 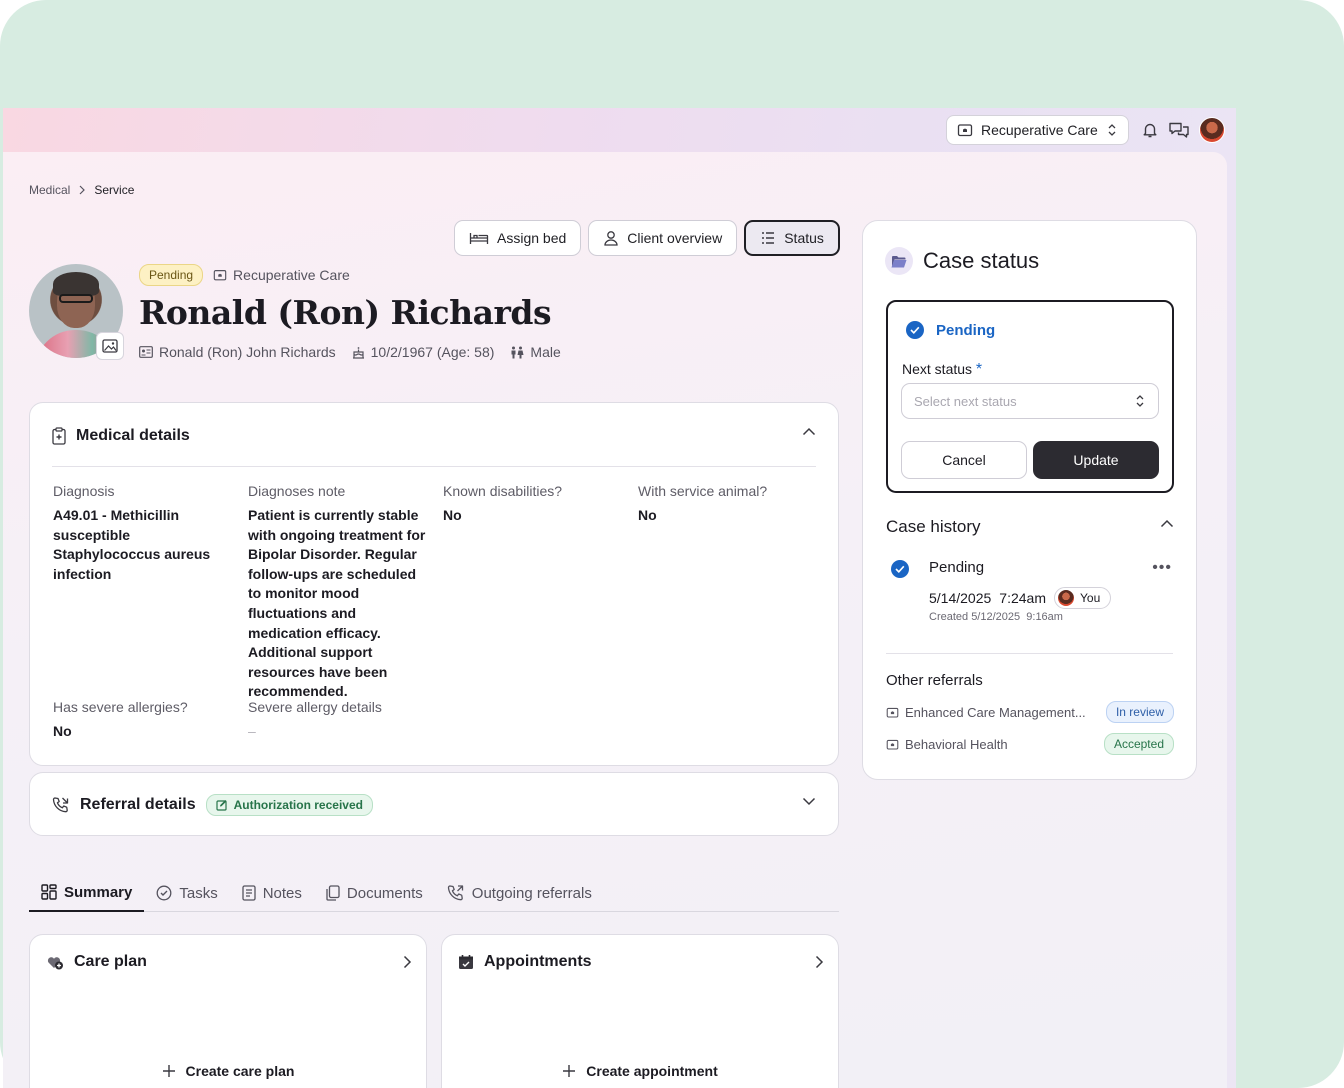 I want to click on documents-icon, so click(x=333, y=893).